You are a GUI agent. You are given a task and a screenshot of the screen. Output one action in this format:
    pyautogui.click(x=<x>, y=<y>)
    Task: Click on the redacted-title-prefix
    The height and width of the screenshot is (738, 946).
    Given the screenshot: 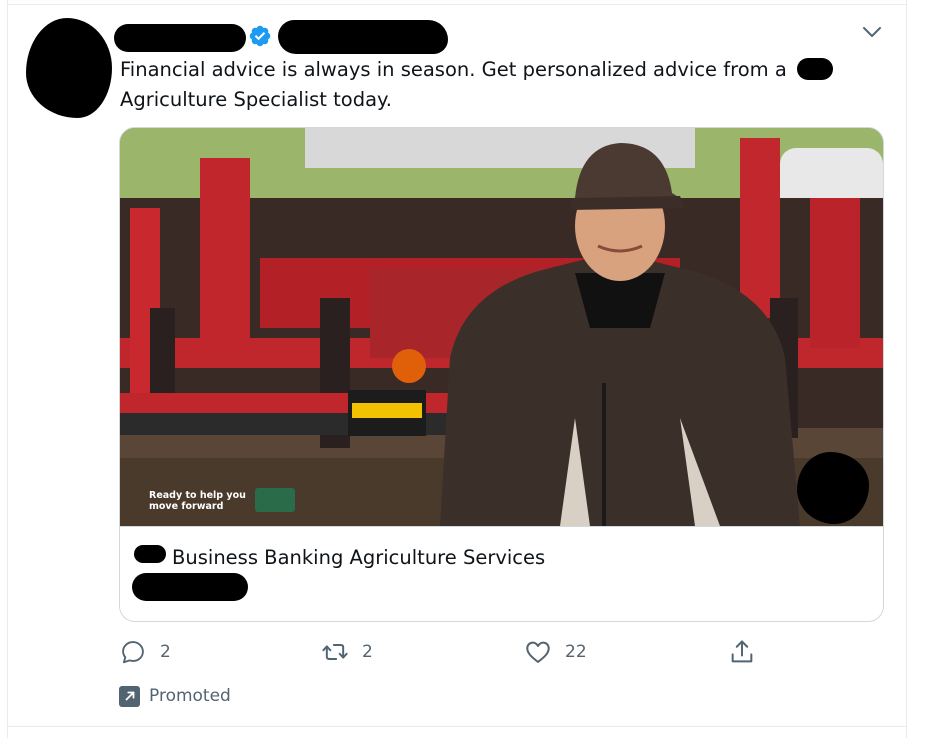 What is the action you would take?
    pyautogui.click(x=150, y=554)
    